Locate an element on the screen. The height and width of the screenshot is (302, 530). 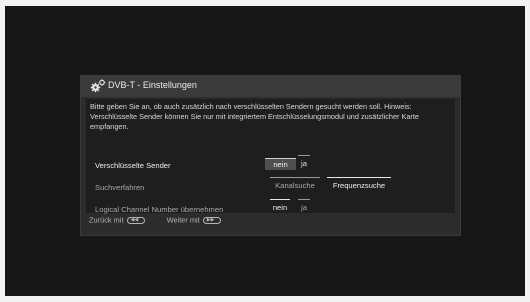
rewind-button-icon: ◀◀ is located at coordinates (135, 220).